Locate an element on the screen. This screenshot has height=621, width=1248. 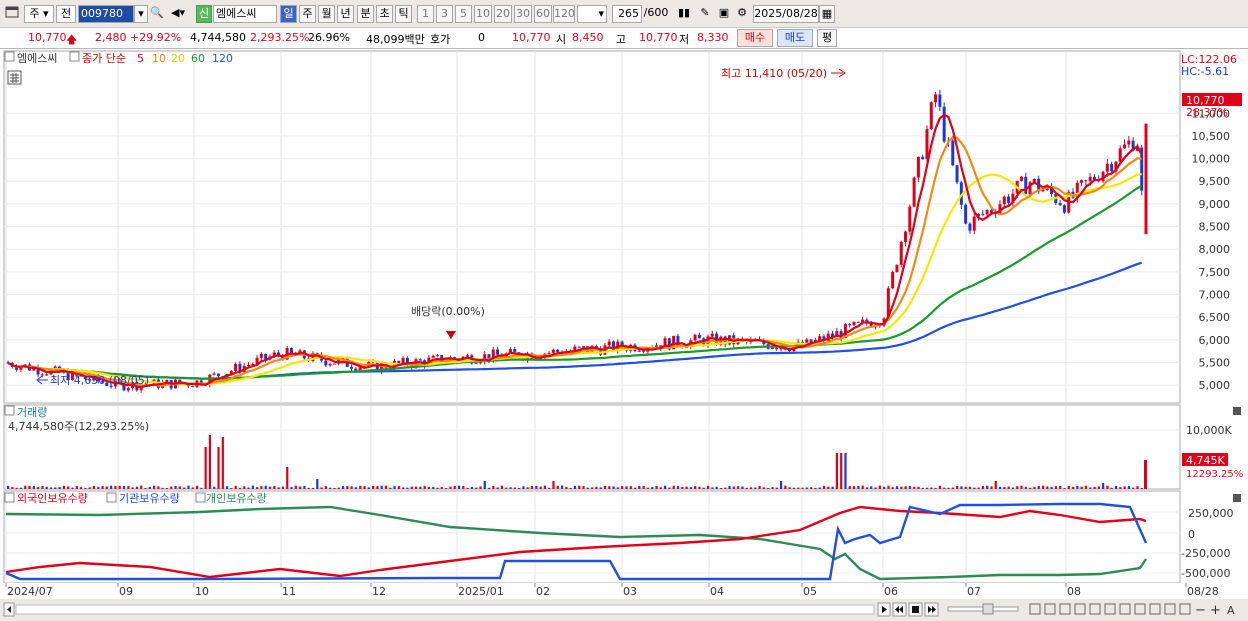
zoom-in-icon: + is located at coordinates (1215, 610).